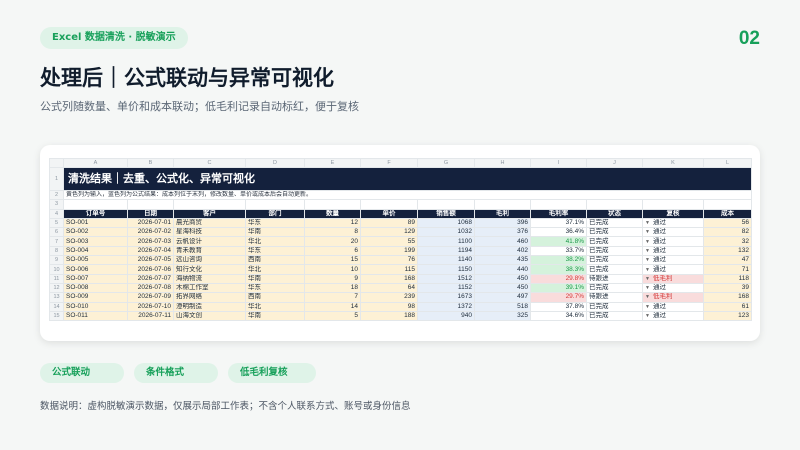  What do you see at coordinates (332, 269) in the screenshot?
I see `cell-quantity: 10` at bounding box center [332, 269].